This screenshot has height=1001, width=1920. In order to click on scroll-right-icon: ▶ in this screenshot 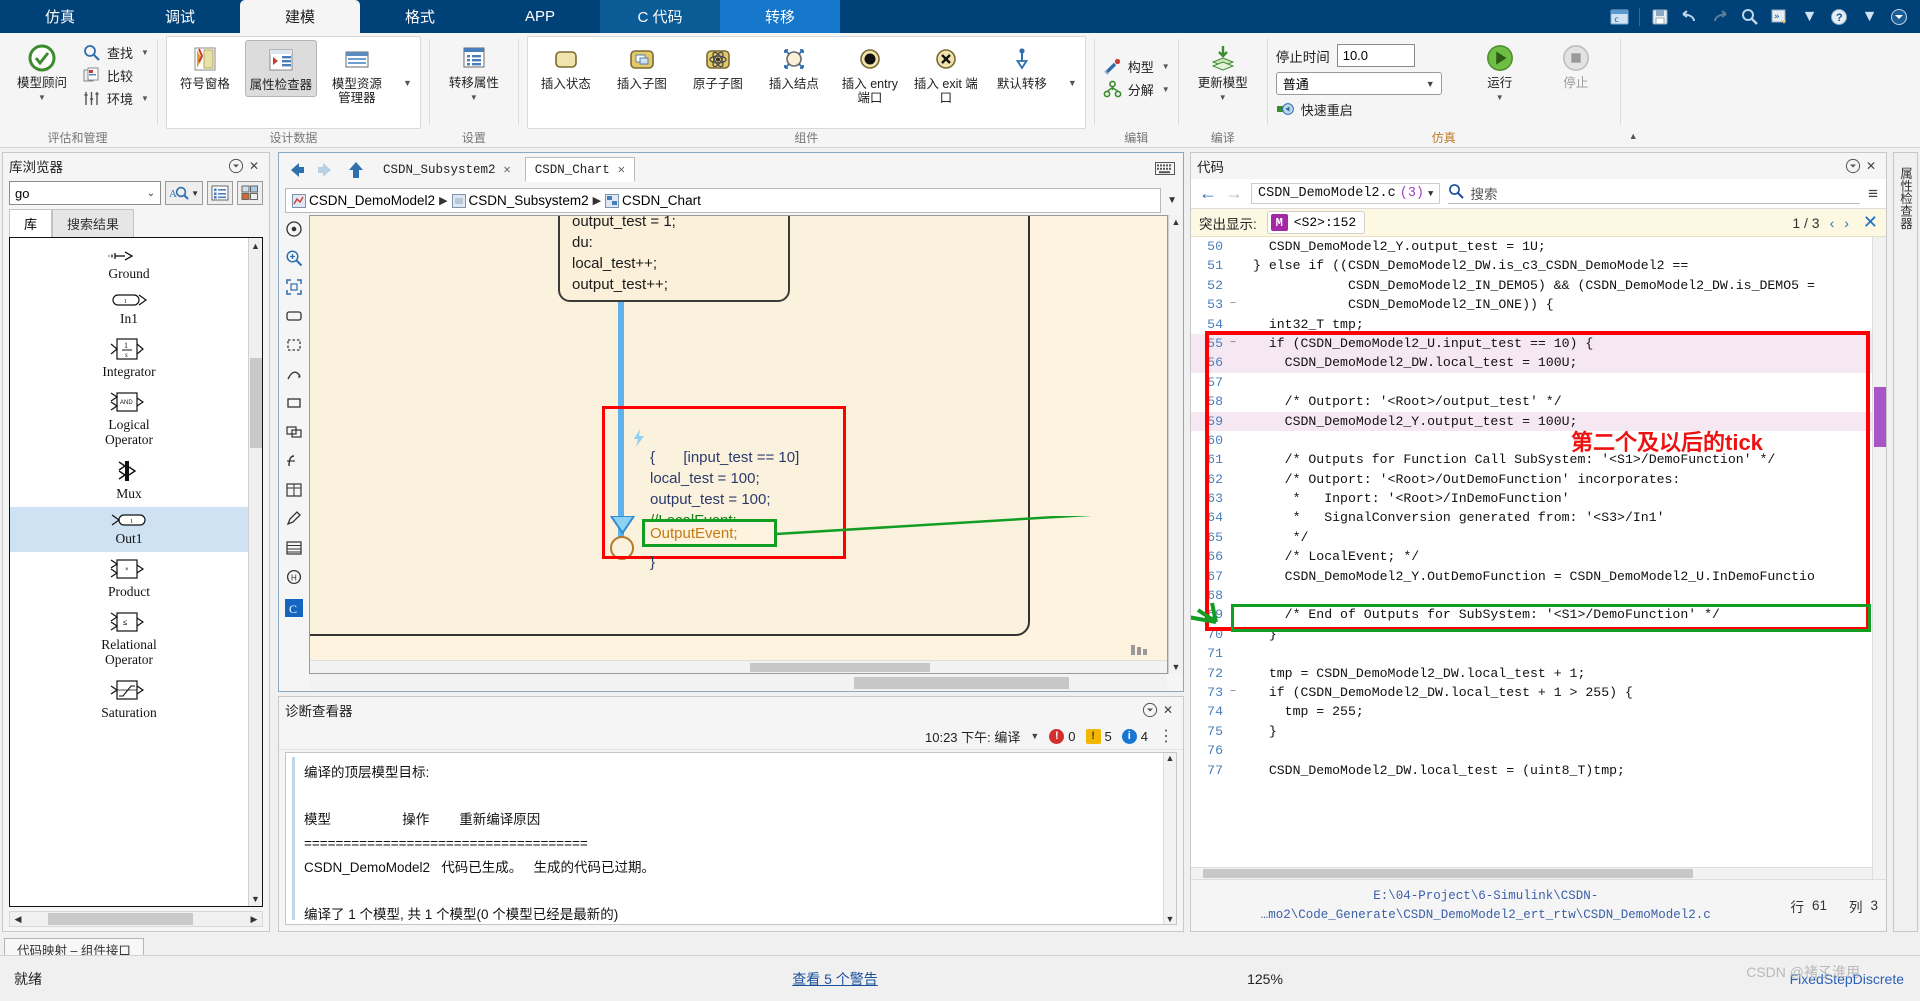, I will do `click(254, 919)`.